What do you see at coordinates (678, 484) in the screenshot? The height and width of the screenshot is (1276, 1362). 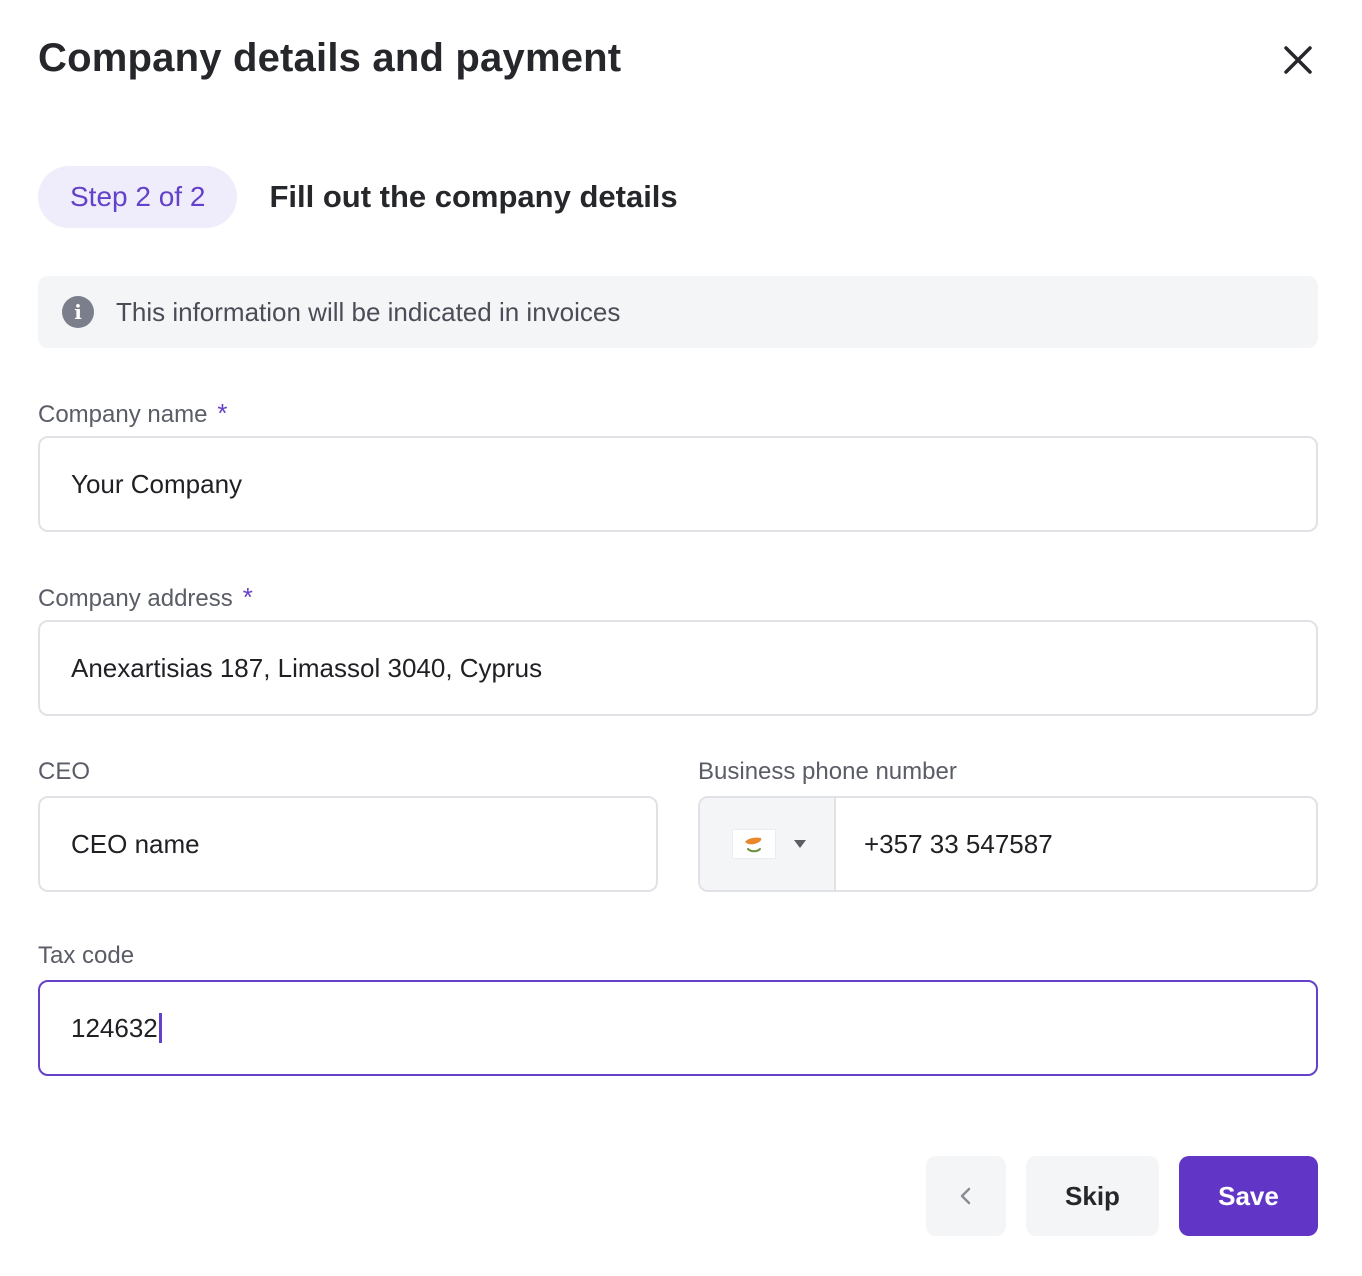 I see `company-name-input: Your Company` at bounding box center [678, 484].